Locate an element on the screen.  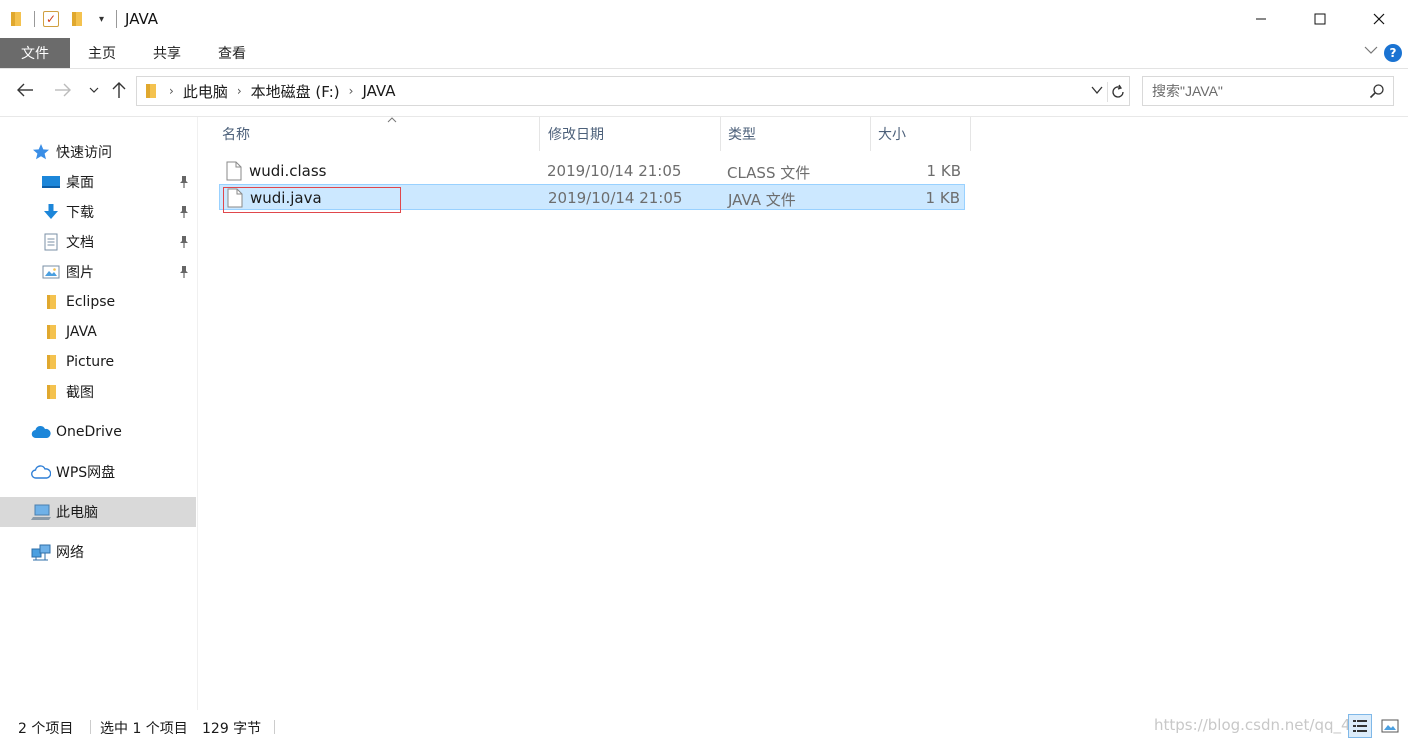
search-box is located at coordinates (1268, 91).